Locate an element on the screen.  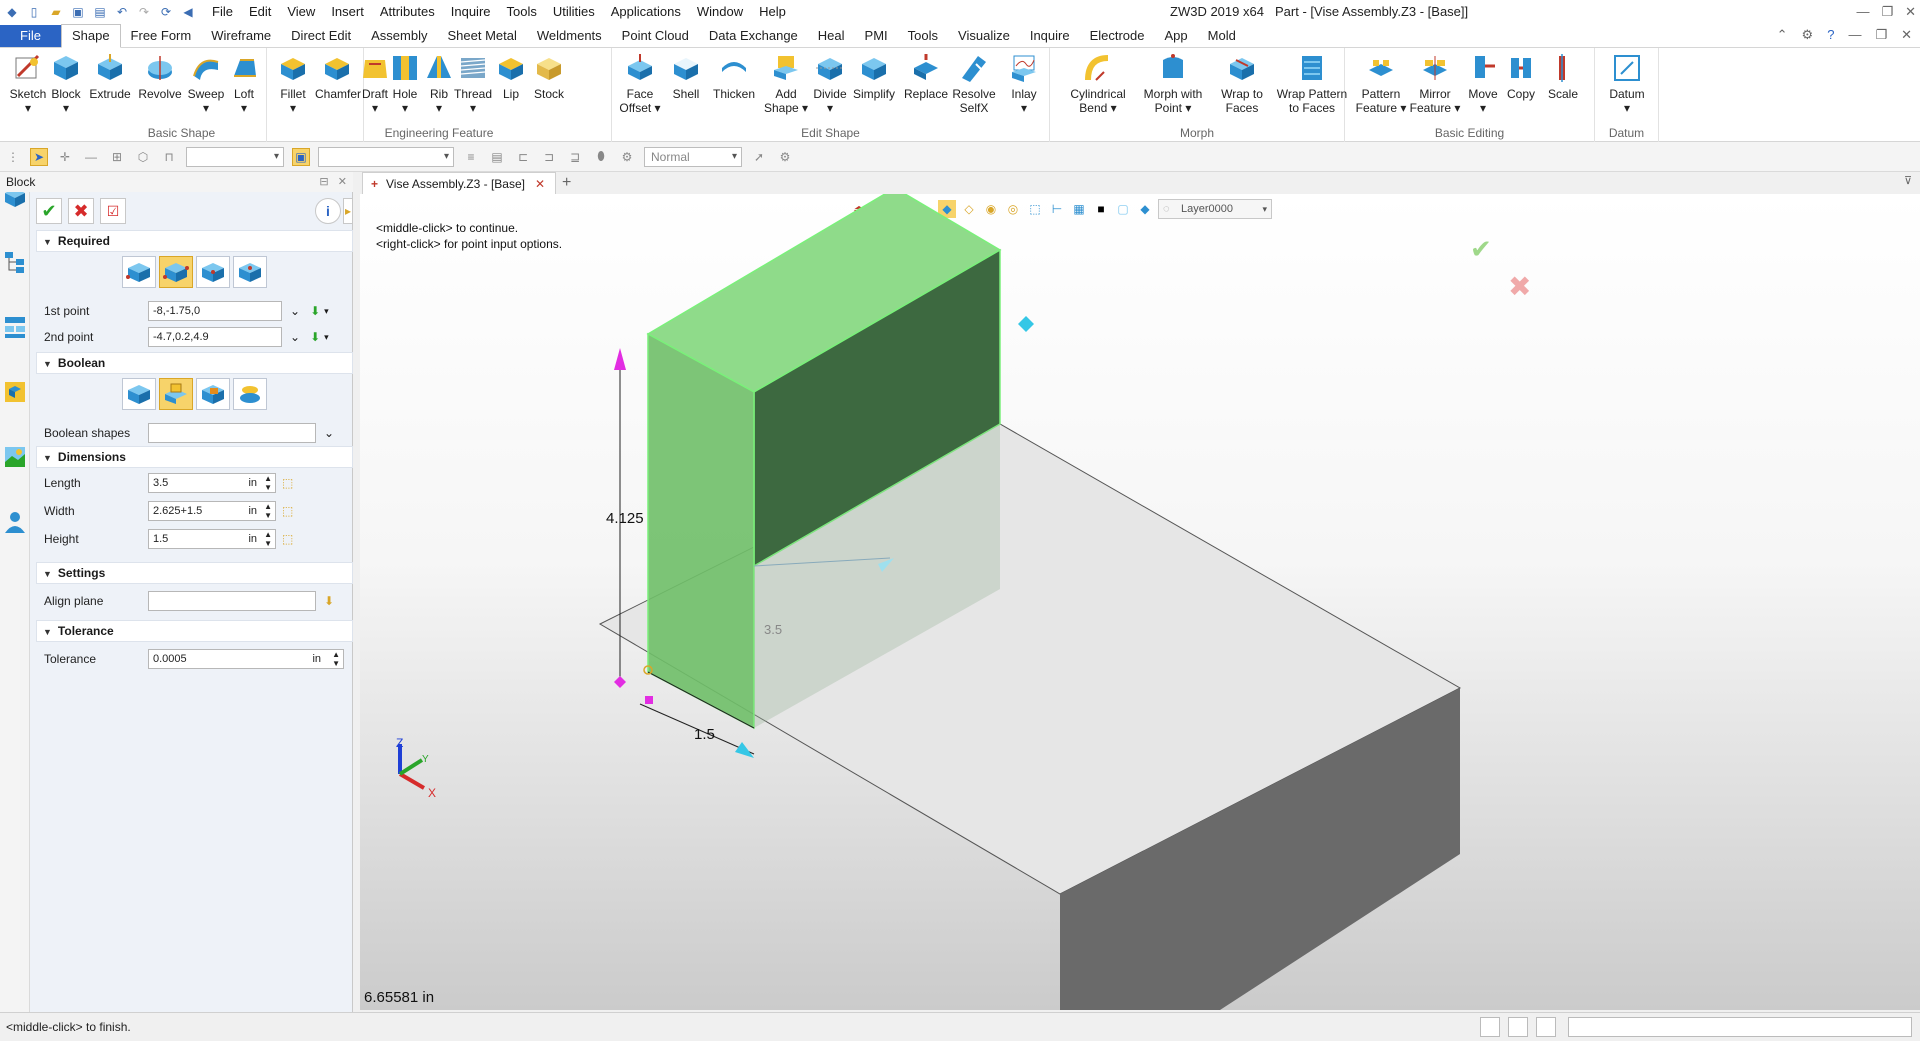
part-library-icon is located at coordinates (15, 392).